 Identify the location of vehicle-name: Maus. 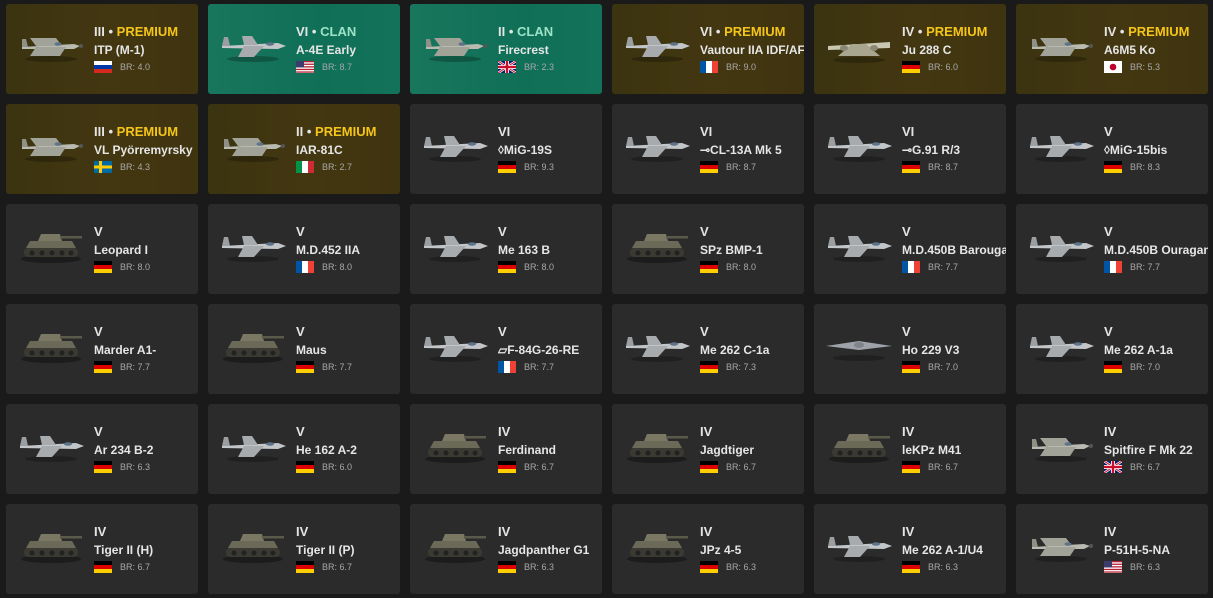
(311, 350).